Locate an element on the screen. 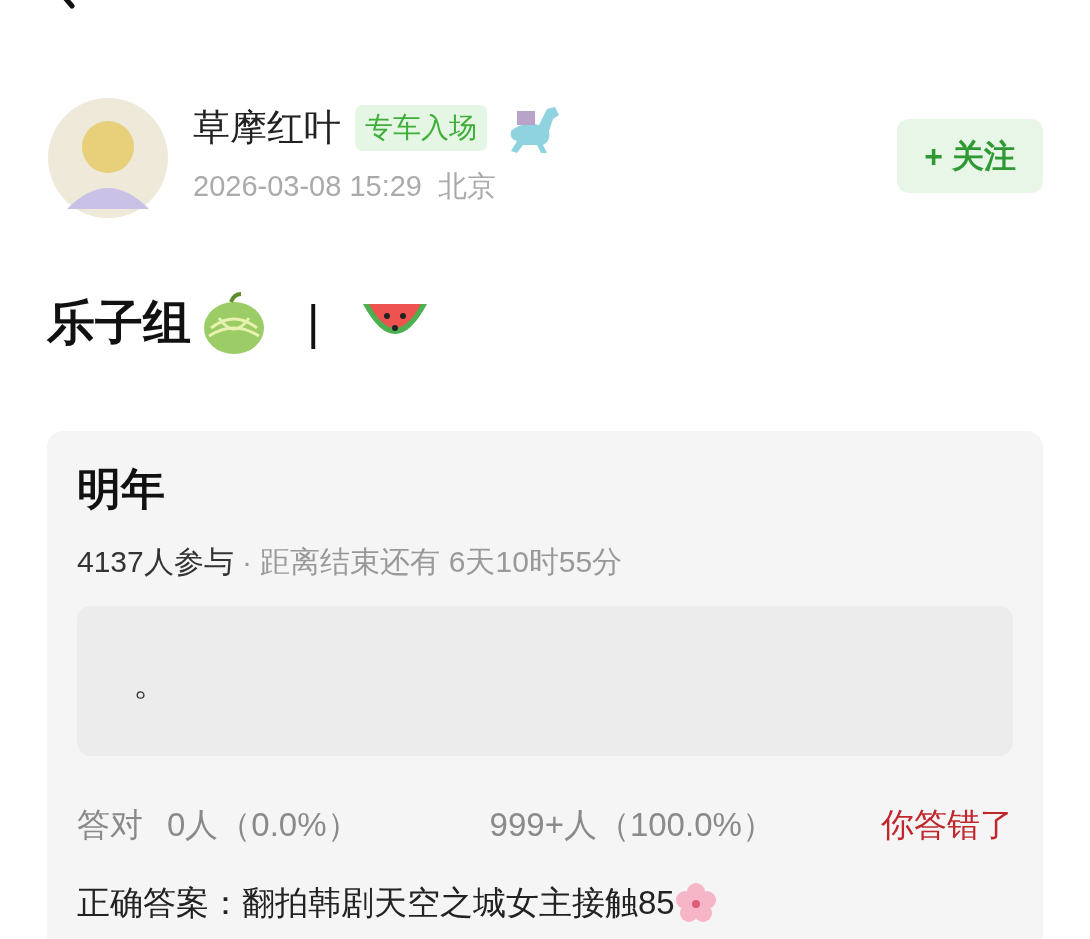 This screenshot has width=1090, height=939. time-remaining: 距离结束还有 6天10时55分 is located at coordinates (441, 562).